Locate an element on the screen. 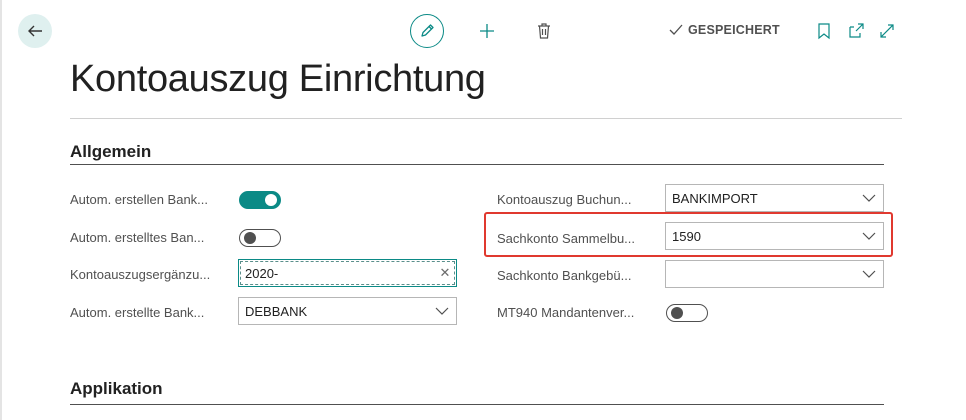  auto-created-bank-account-select: DEBBANK is located at coordinates (347, 311).